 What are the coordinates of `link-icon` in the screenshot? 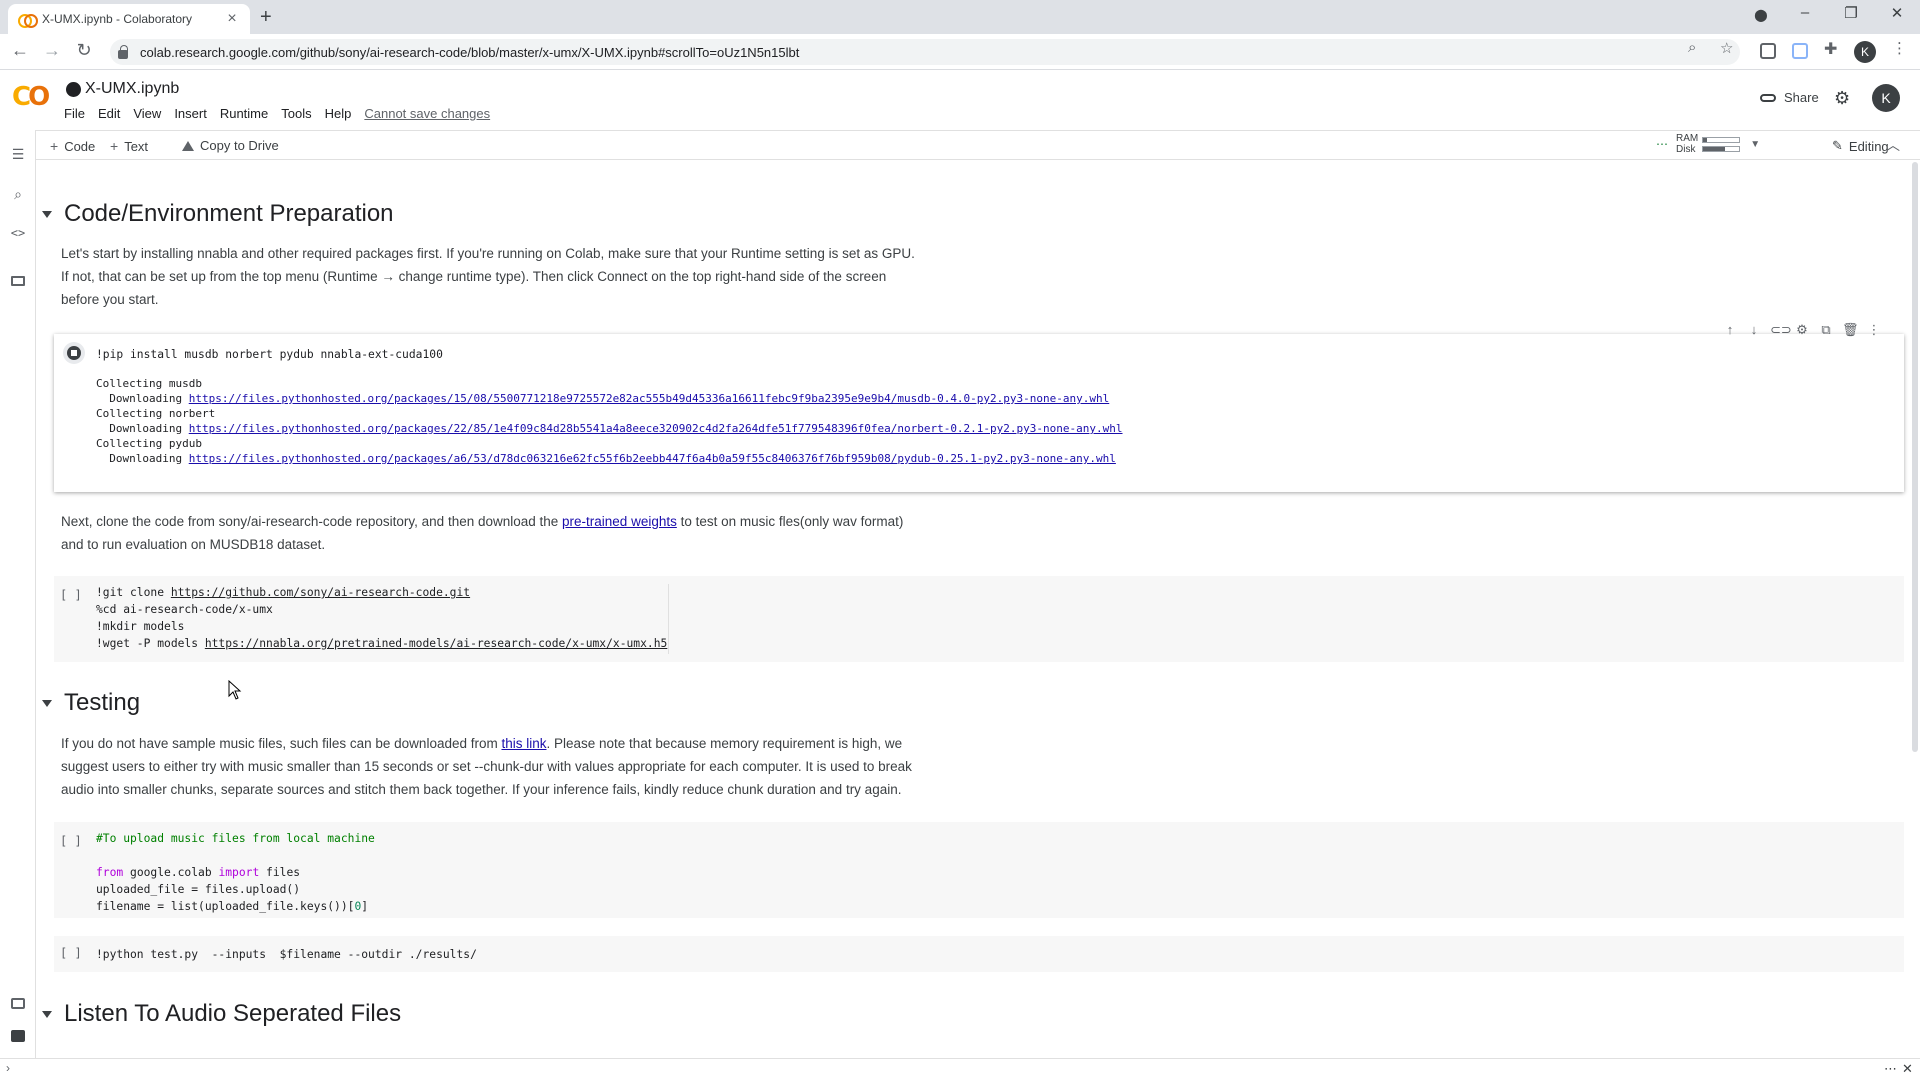 It's located at (1768, 97).